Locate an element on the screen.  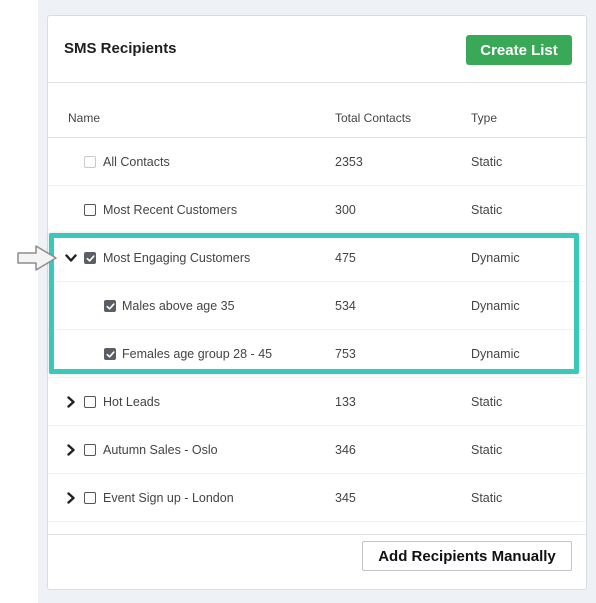
table-row: Most Recent Customers 300 Static is located at coordinates (317, 210).